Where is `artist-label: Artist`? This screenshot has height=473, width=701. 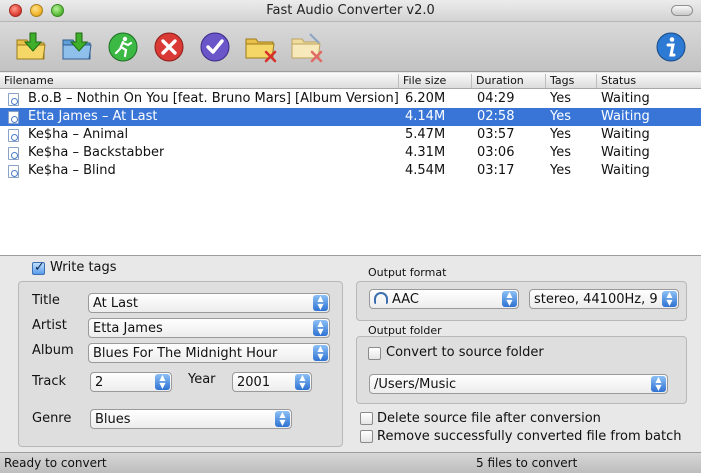
artist-label: Artist is located at coordinates (49, 325).